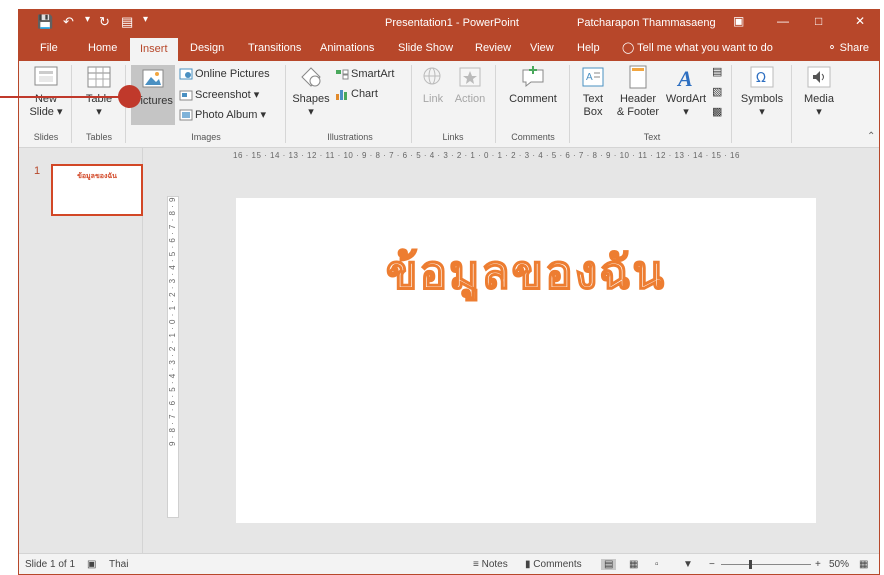 The width and height of the screenshot is (884, 575). I want to click on customize-toolbar-icon: ▾, so click(145, 19).